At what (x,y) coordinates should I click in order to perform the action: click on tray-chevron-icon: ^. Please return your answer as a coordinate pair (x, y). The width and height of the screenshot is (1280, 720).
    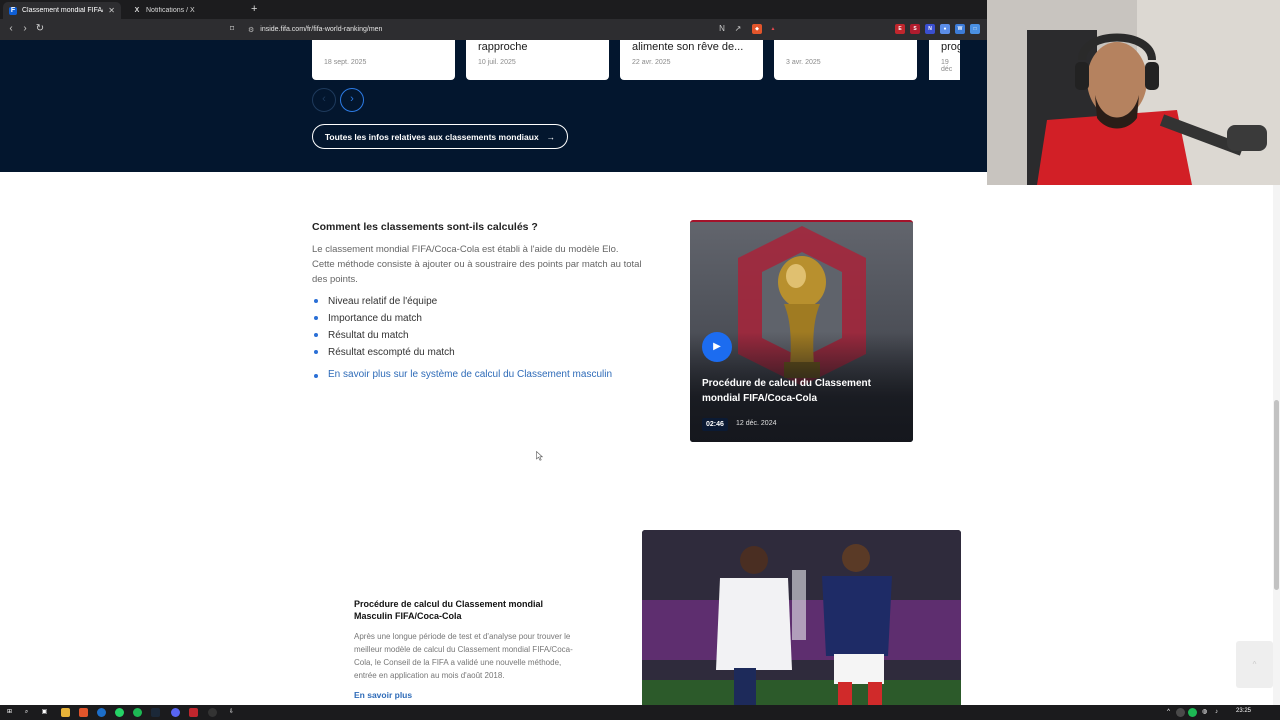
    Looking at the image, I should click on (1168, 712).